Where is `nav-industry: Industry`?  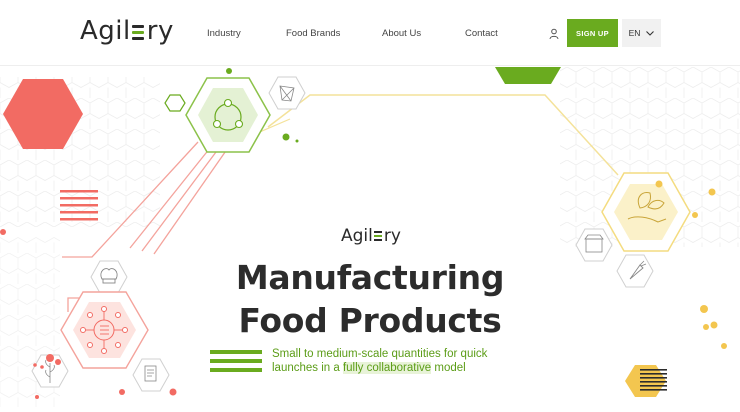
nav-industry: Industry is located at coordinates (224, 33).